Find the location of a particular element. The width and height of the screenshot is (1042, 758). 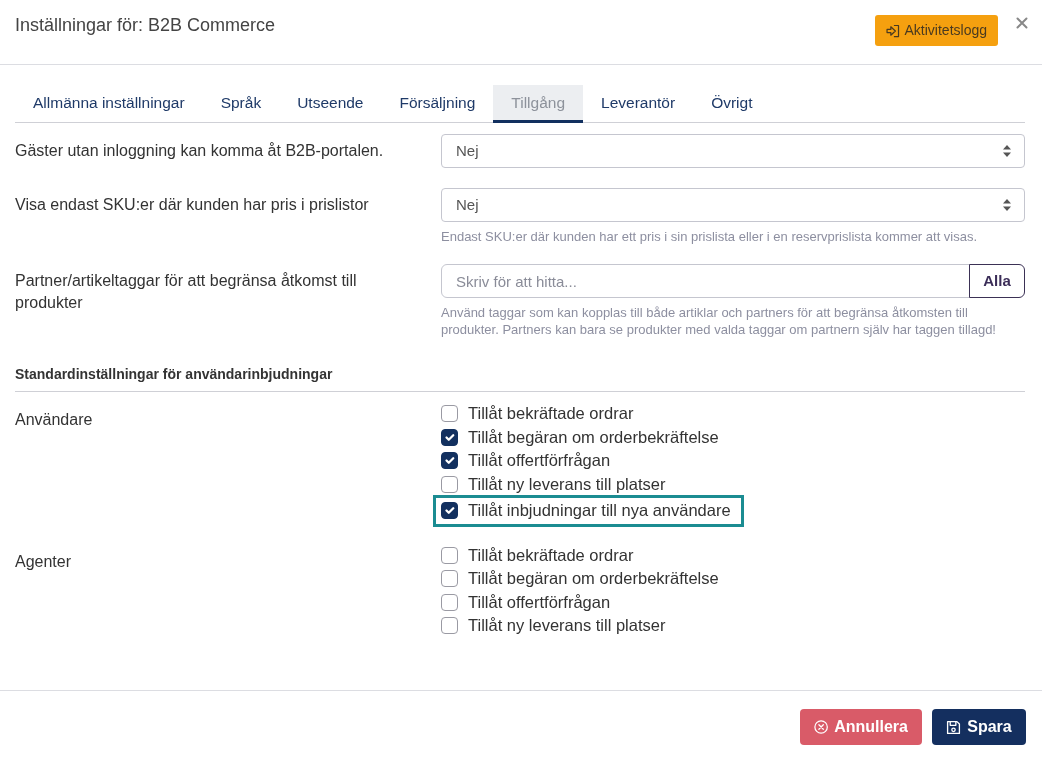

close-icon is located at coordinates (1022, 23).